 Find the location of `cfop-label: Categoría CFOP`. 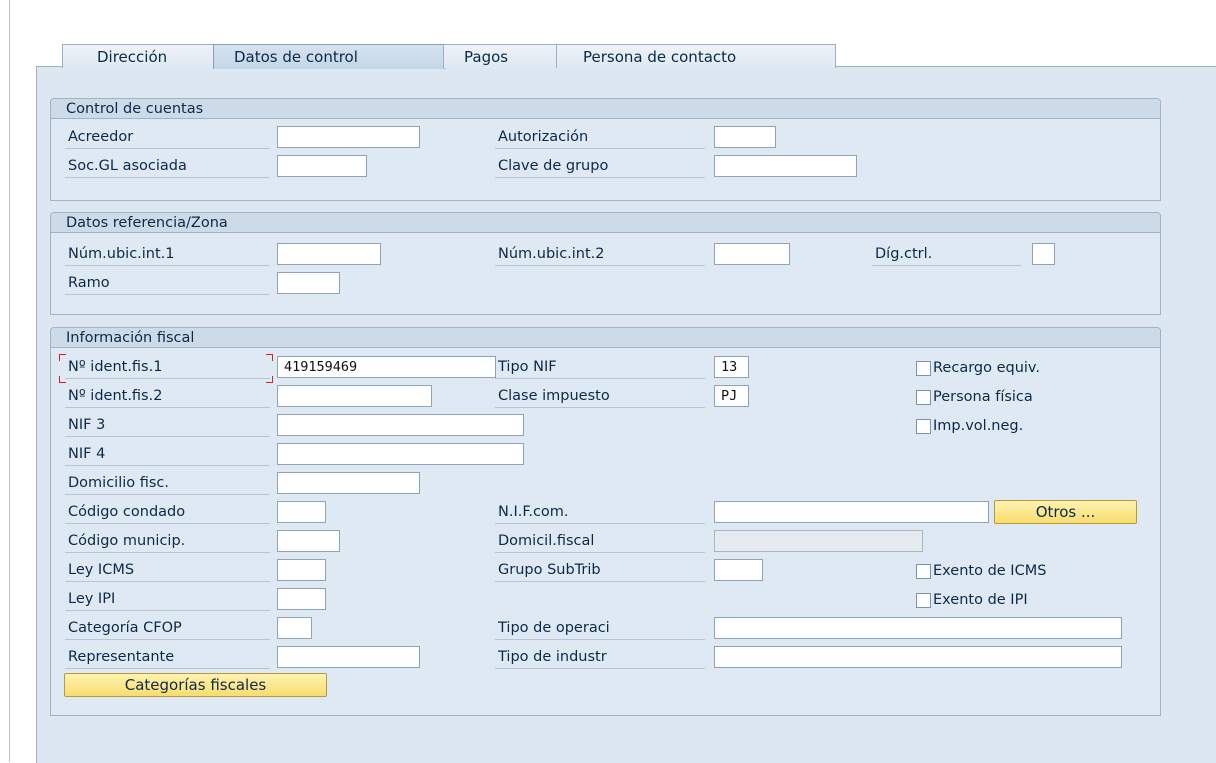

cfop-label: Categoría CFOP is located at coordinates (167, 628).